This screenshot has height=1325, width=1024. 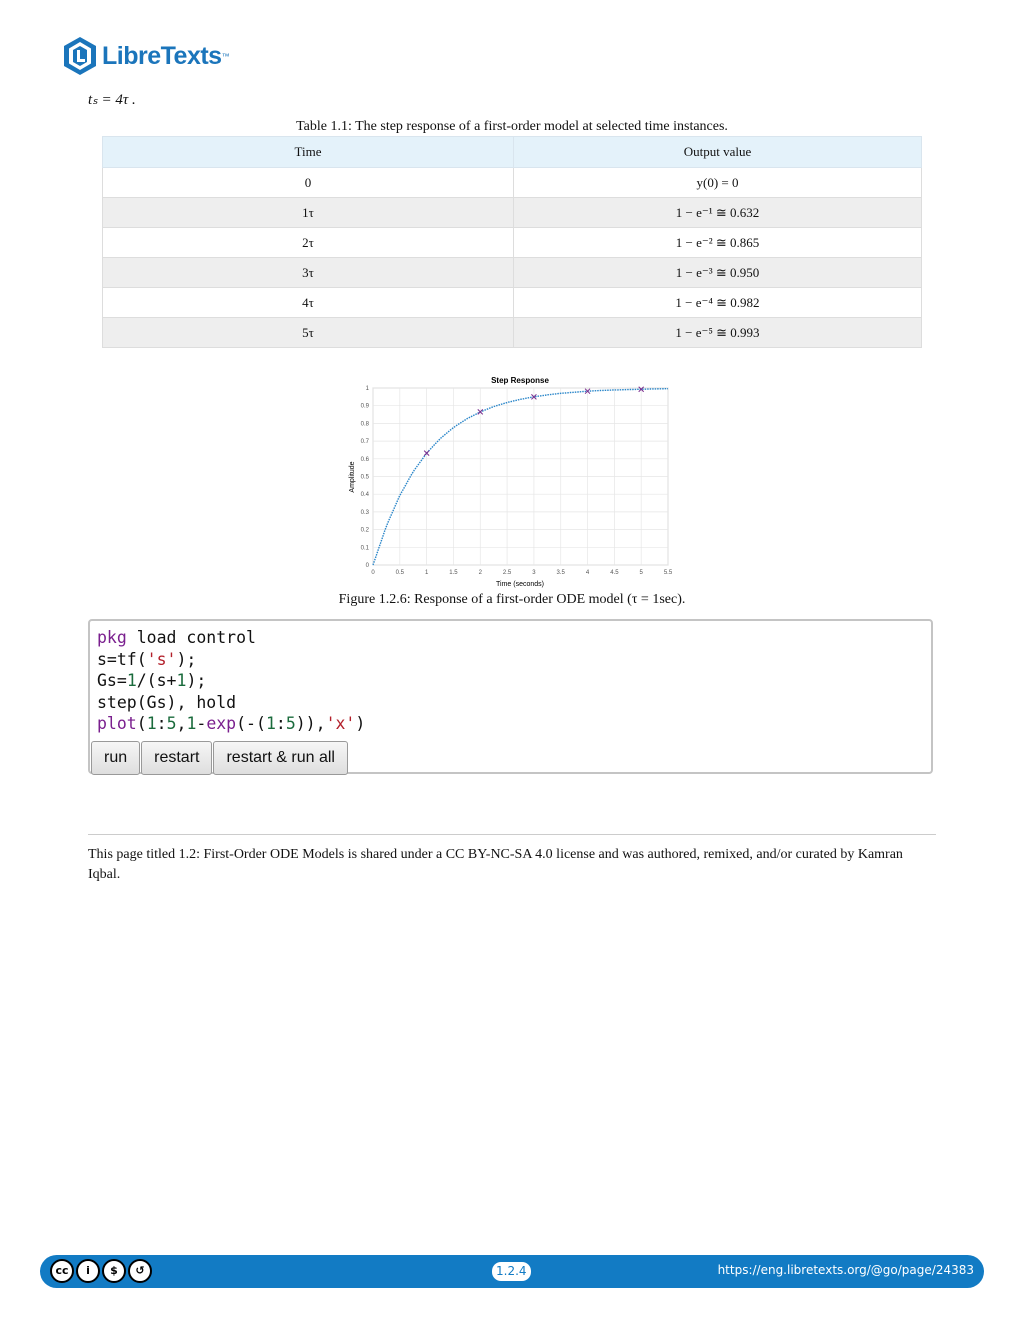 What do you see at coordinates (717, 332) in the screenshot?
I see `output-cell: 1 − e⁻⁵ ≅ 0.993` at bounding box center [717, 332].